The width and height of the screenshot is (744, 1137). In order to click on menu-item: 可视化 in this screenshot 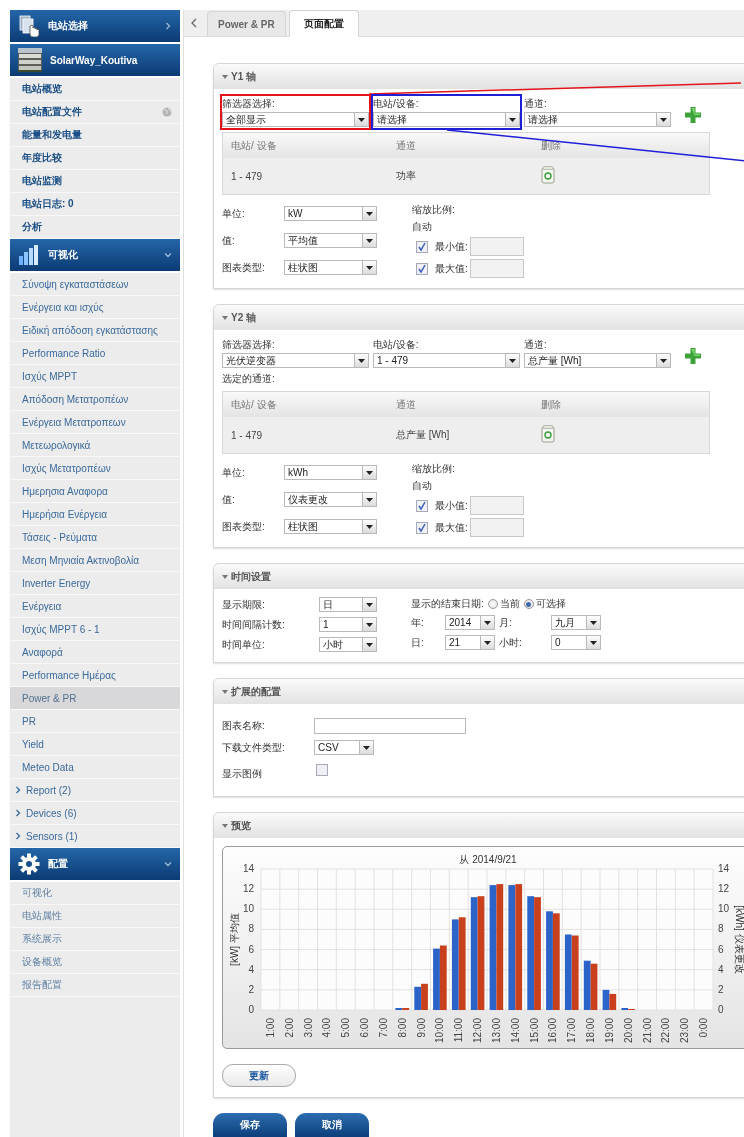, I will do `click(95, 893)`.